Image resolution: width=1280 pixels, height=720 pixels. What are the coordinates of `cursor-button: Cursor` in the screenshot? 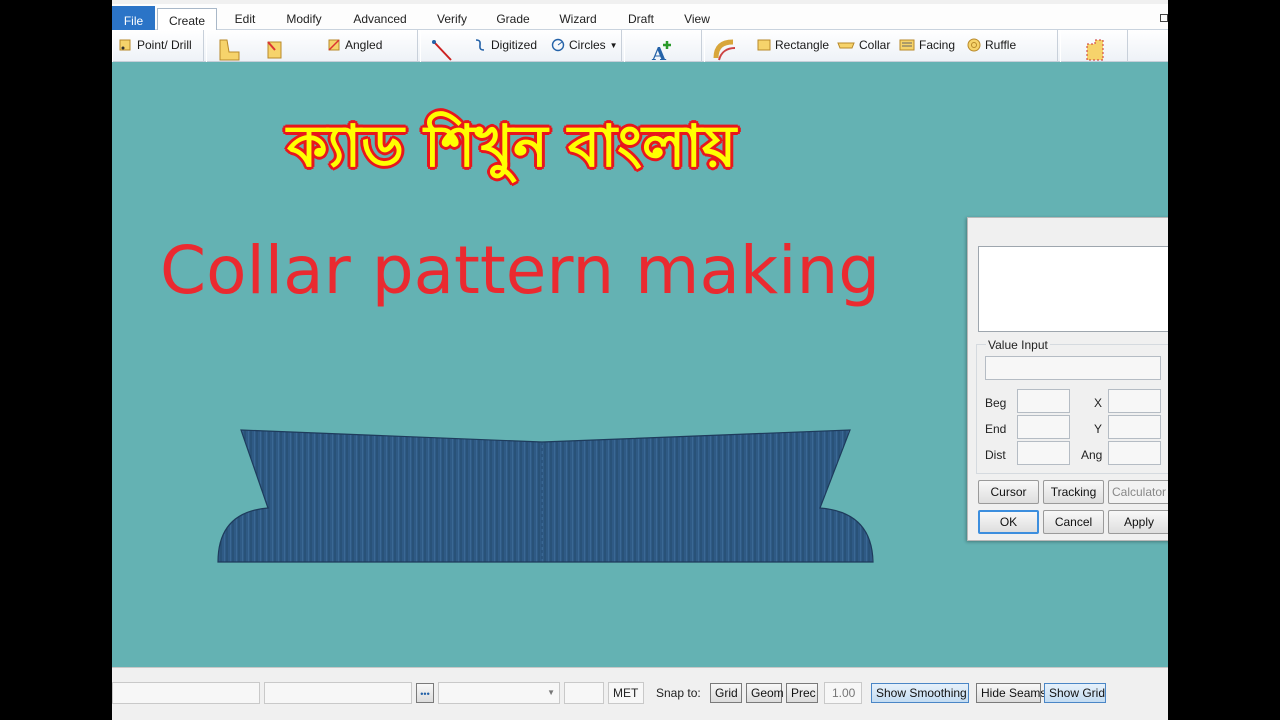 It's located at (1008, 492).